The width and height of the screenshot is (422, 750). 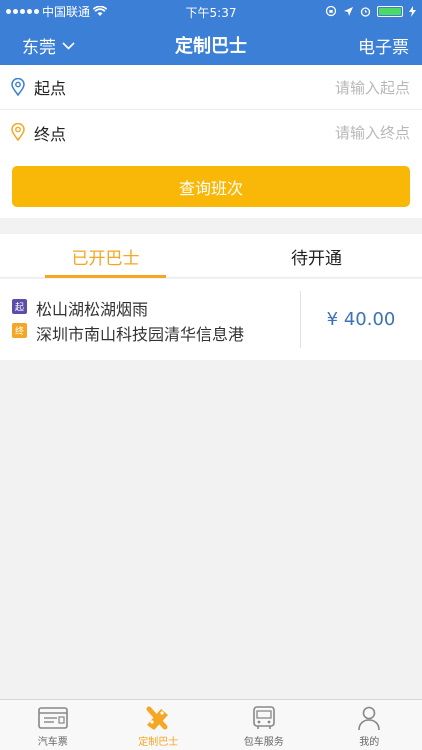 I want to click on city-selector: 东莞, so click(x=48, y=45).